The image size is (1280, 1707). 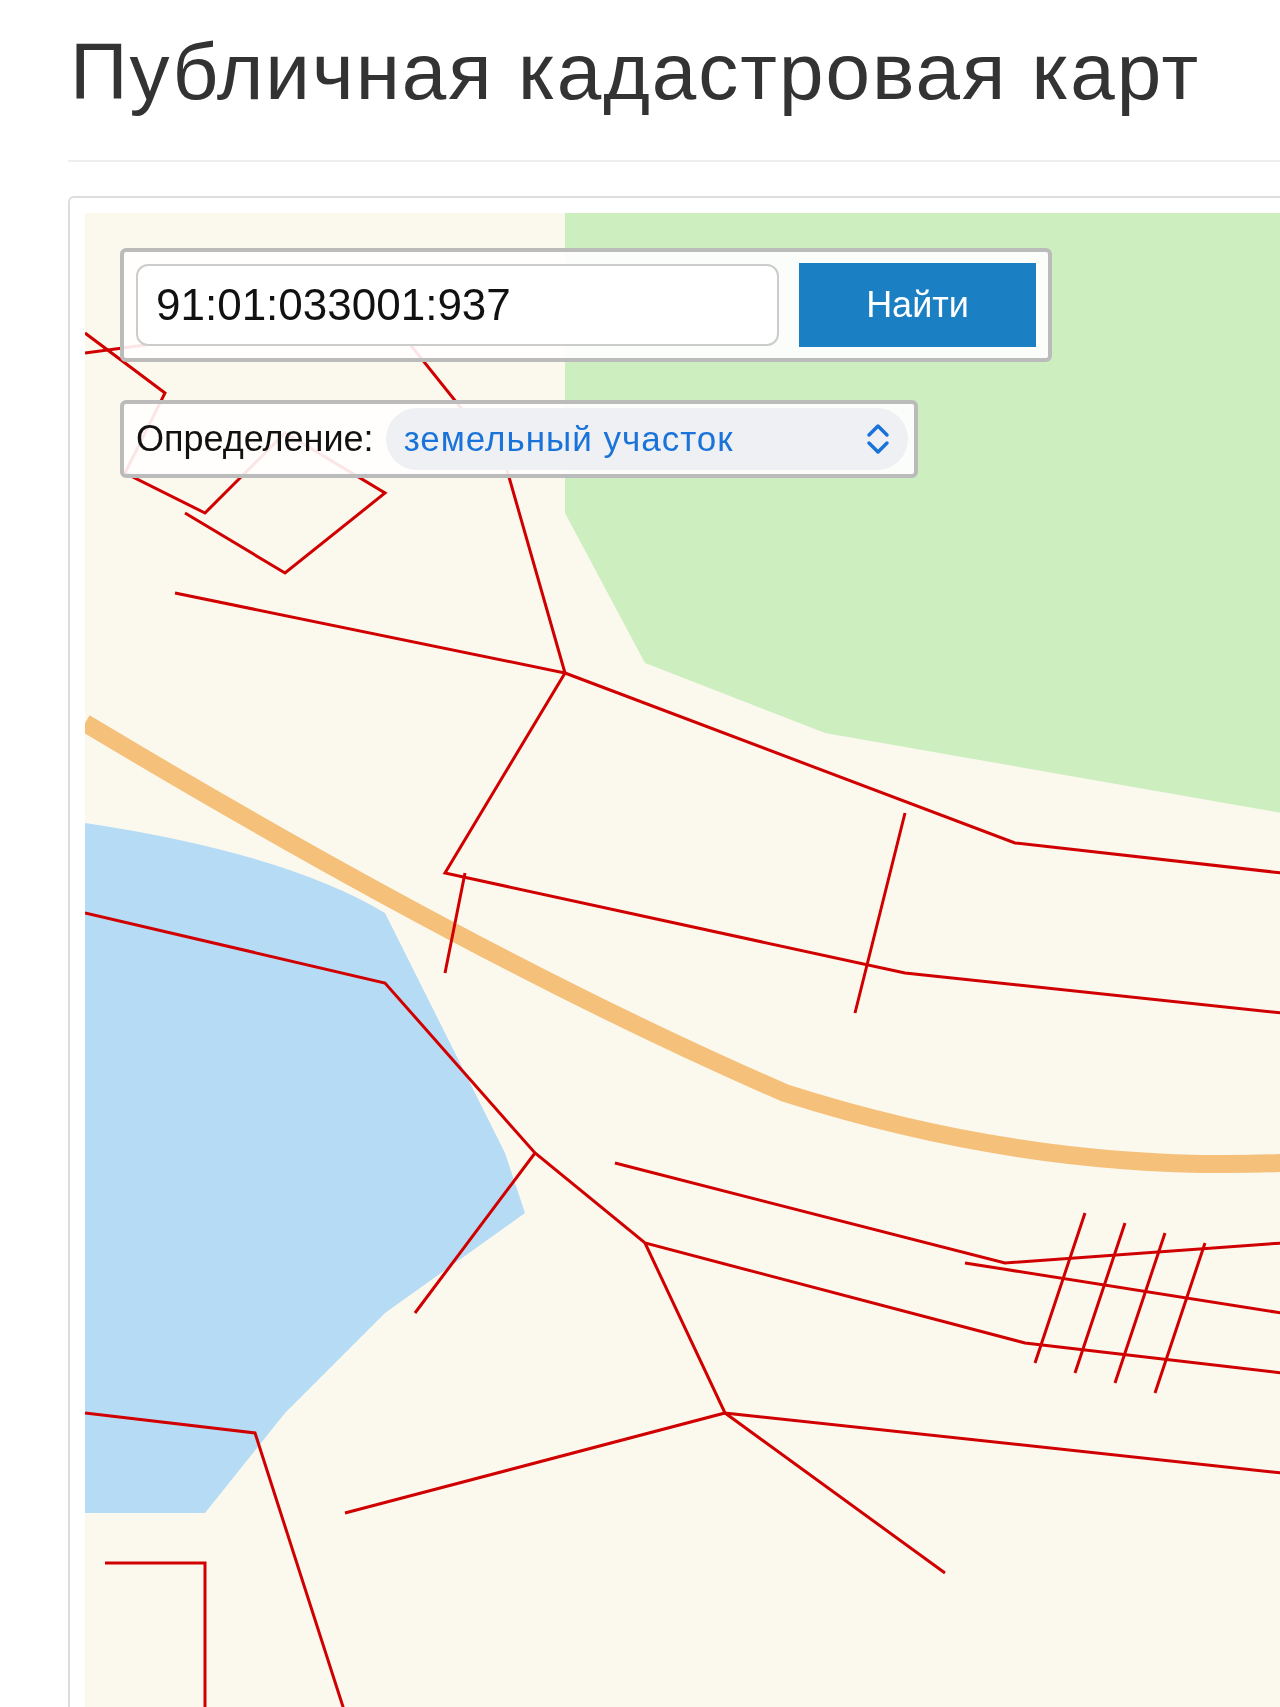 I want to click on definition-select: земельный участок, so click(x=646, y=439).